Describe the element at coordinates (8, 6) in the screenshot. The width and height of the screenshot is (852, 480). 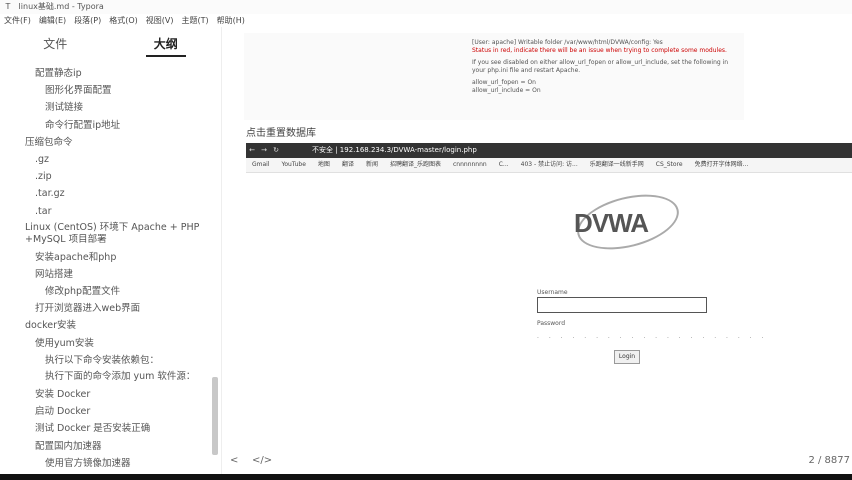
I see `typora-app-icon: T` at that location.